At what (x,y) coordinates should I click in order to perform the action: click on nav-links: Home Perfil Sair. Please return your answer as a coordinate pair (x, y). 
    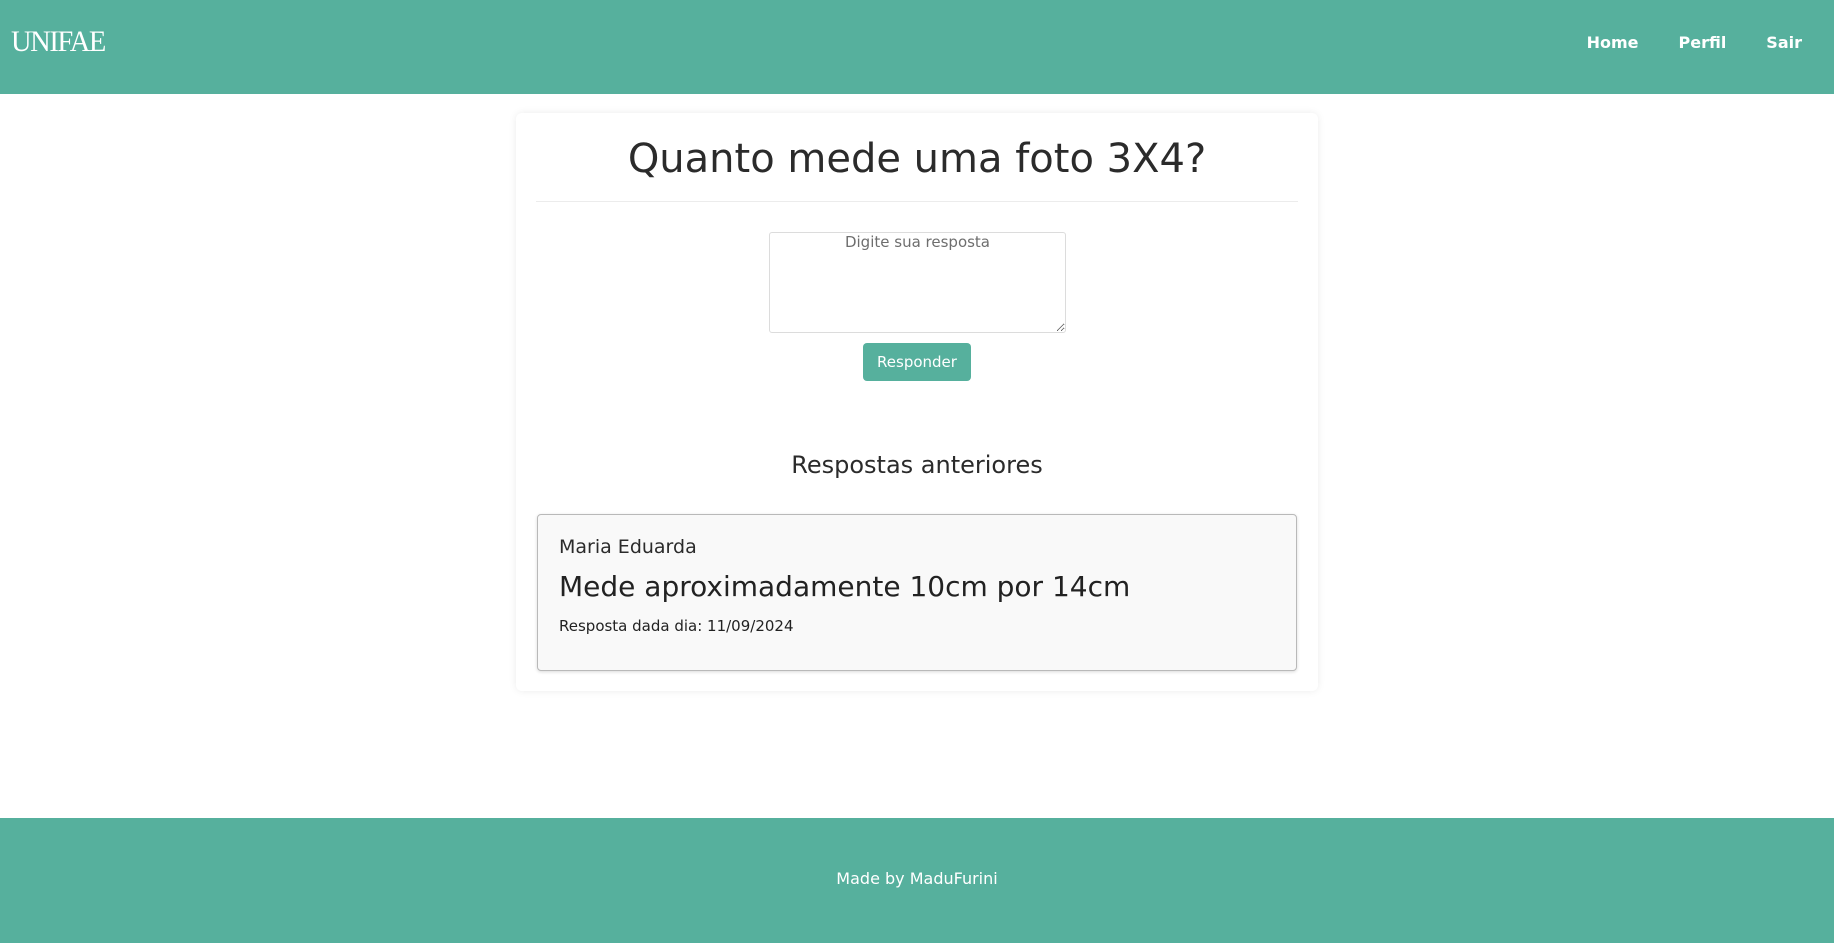
    Looking at the image, I should click on (1710, 42).